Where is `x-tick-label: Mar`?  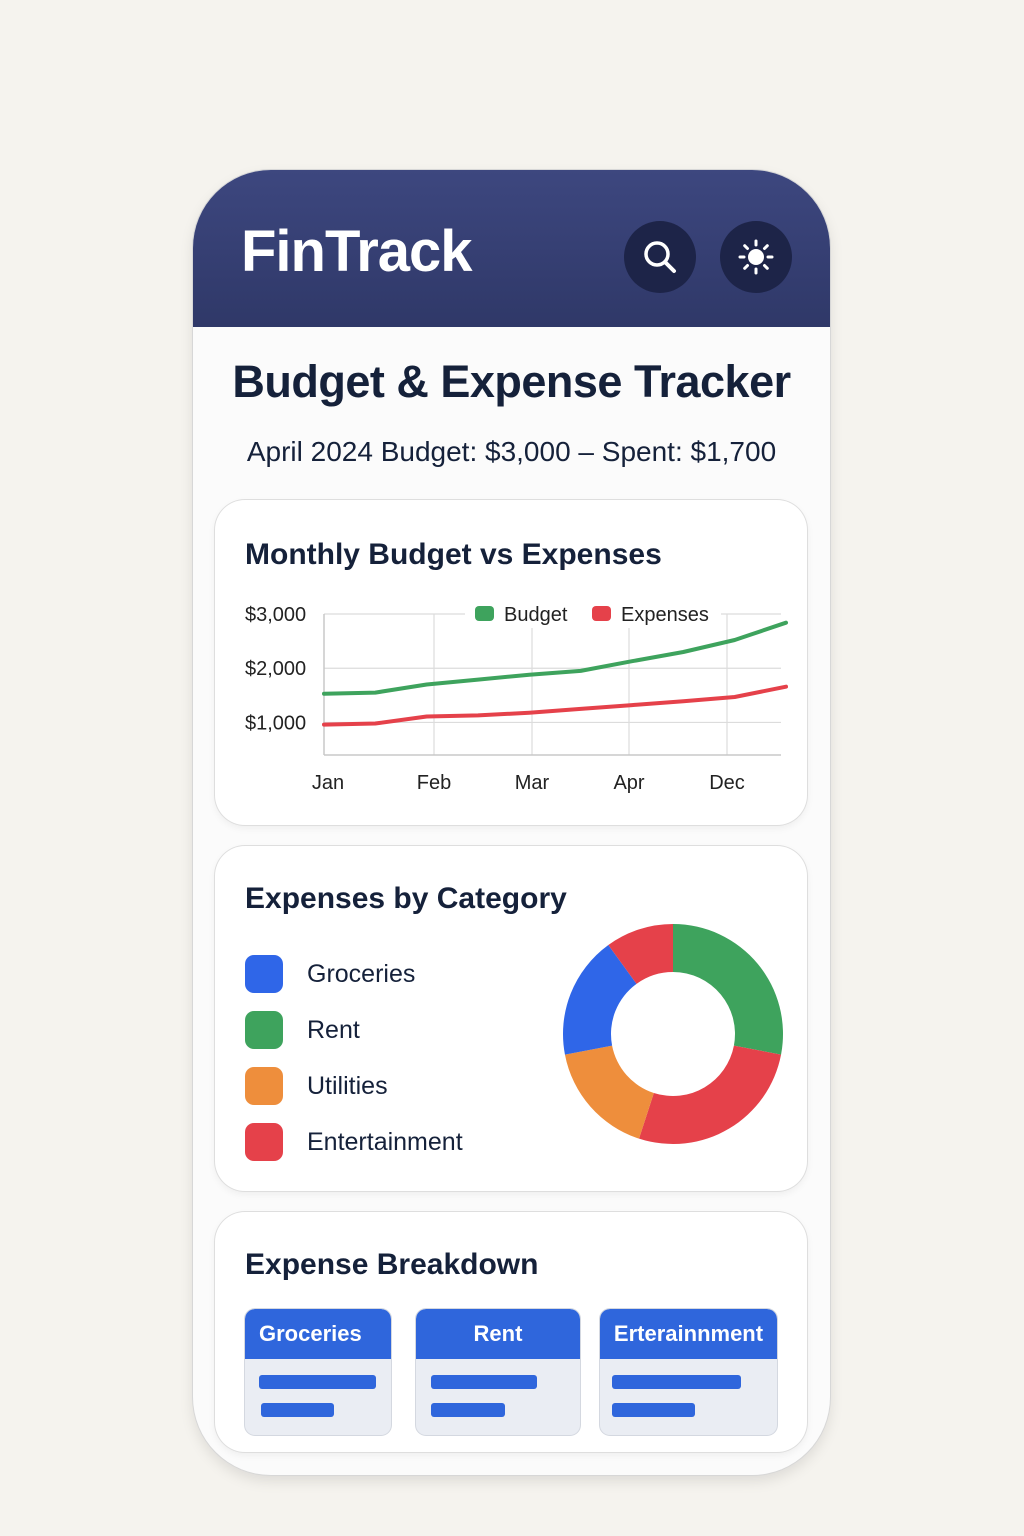
x-tick-label: Mar is located at coordinates (532, 783).